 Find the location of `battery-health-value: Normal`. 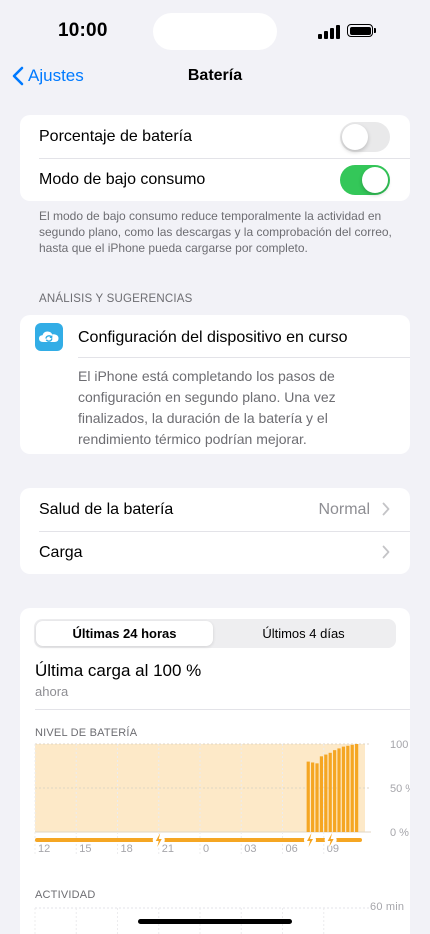

battery-health-value: Normal is located at coordinates (344, 509).